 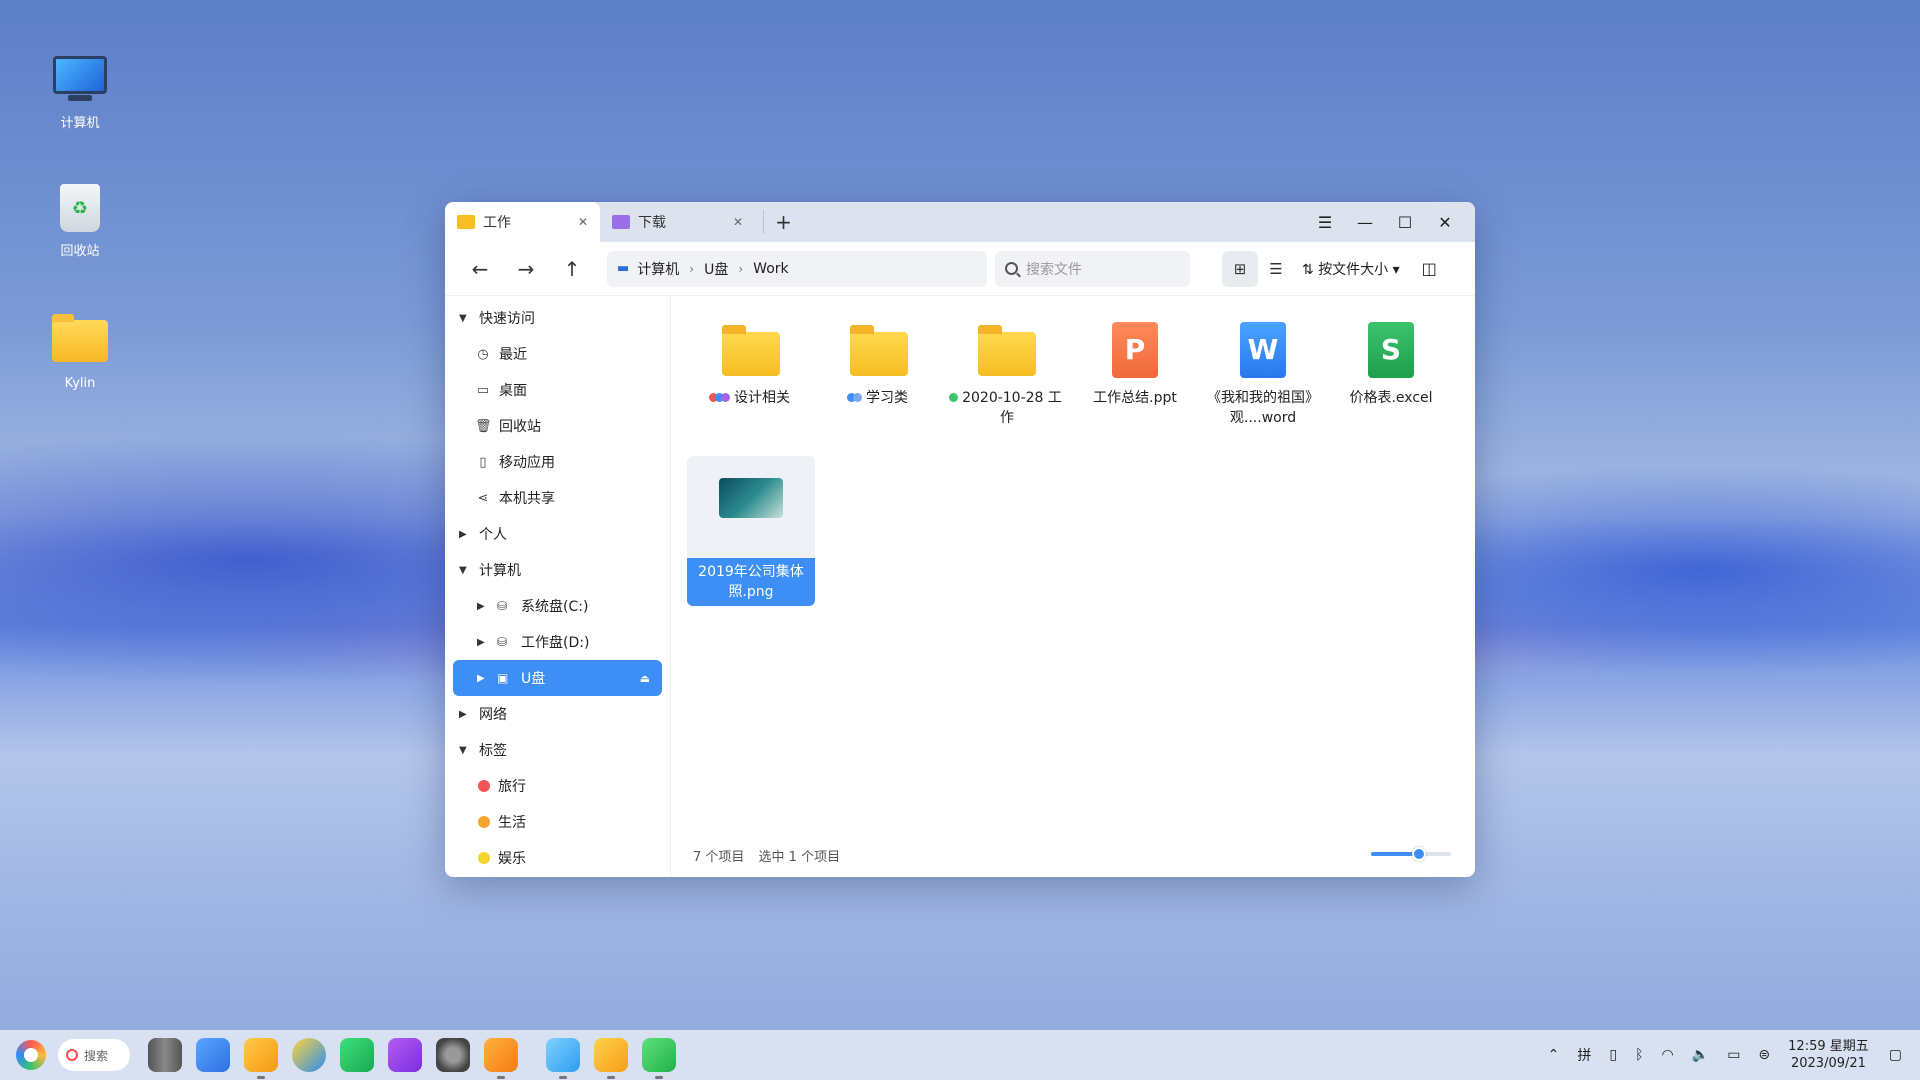 I want to click on sidebar-item-label: 系统盘(C:), so click(x=555, y=607).